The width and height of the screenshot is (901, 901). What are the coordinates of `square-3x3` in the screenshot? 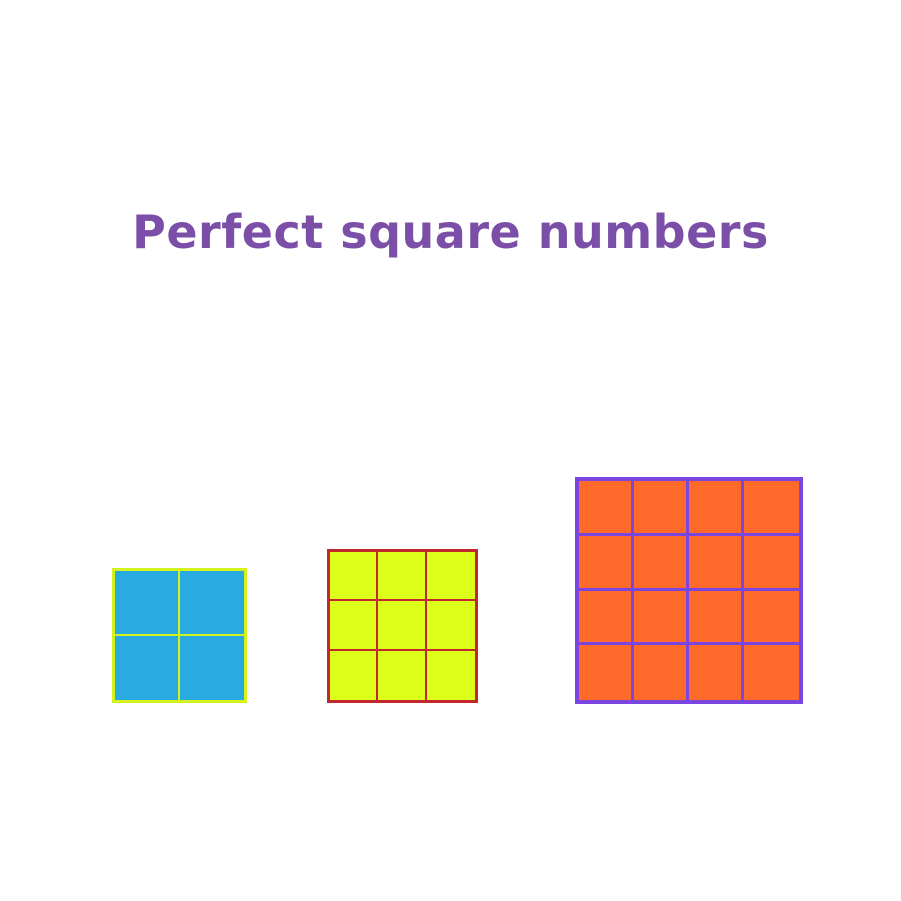 It's located at (402, 626).